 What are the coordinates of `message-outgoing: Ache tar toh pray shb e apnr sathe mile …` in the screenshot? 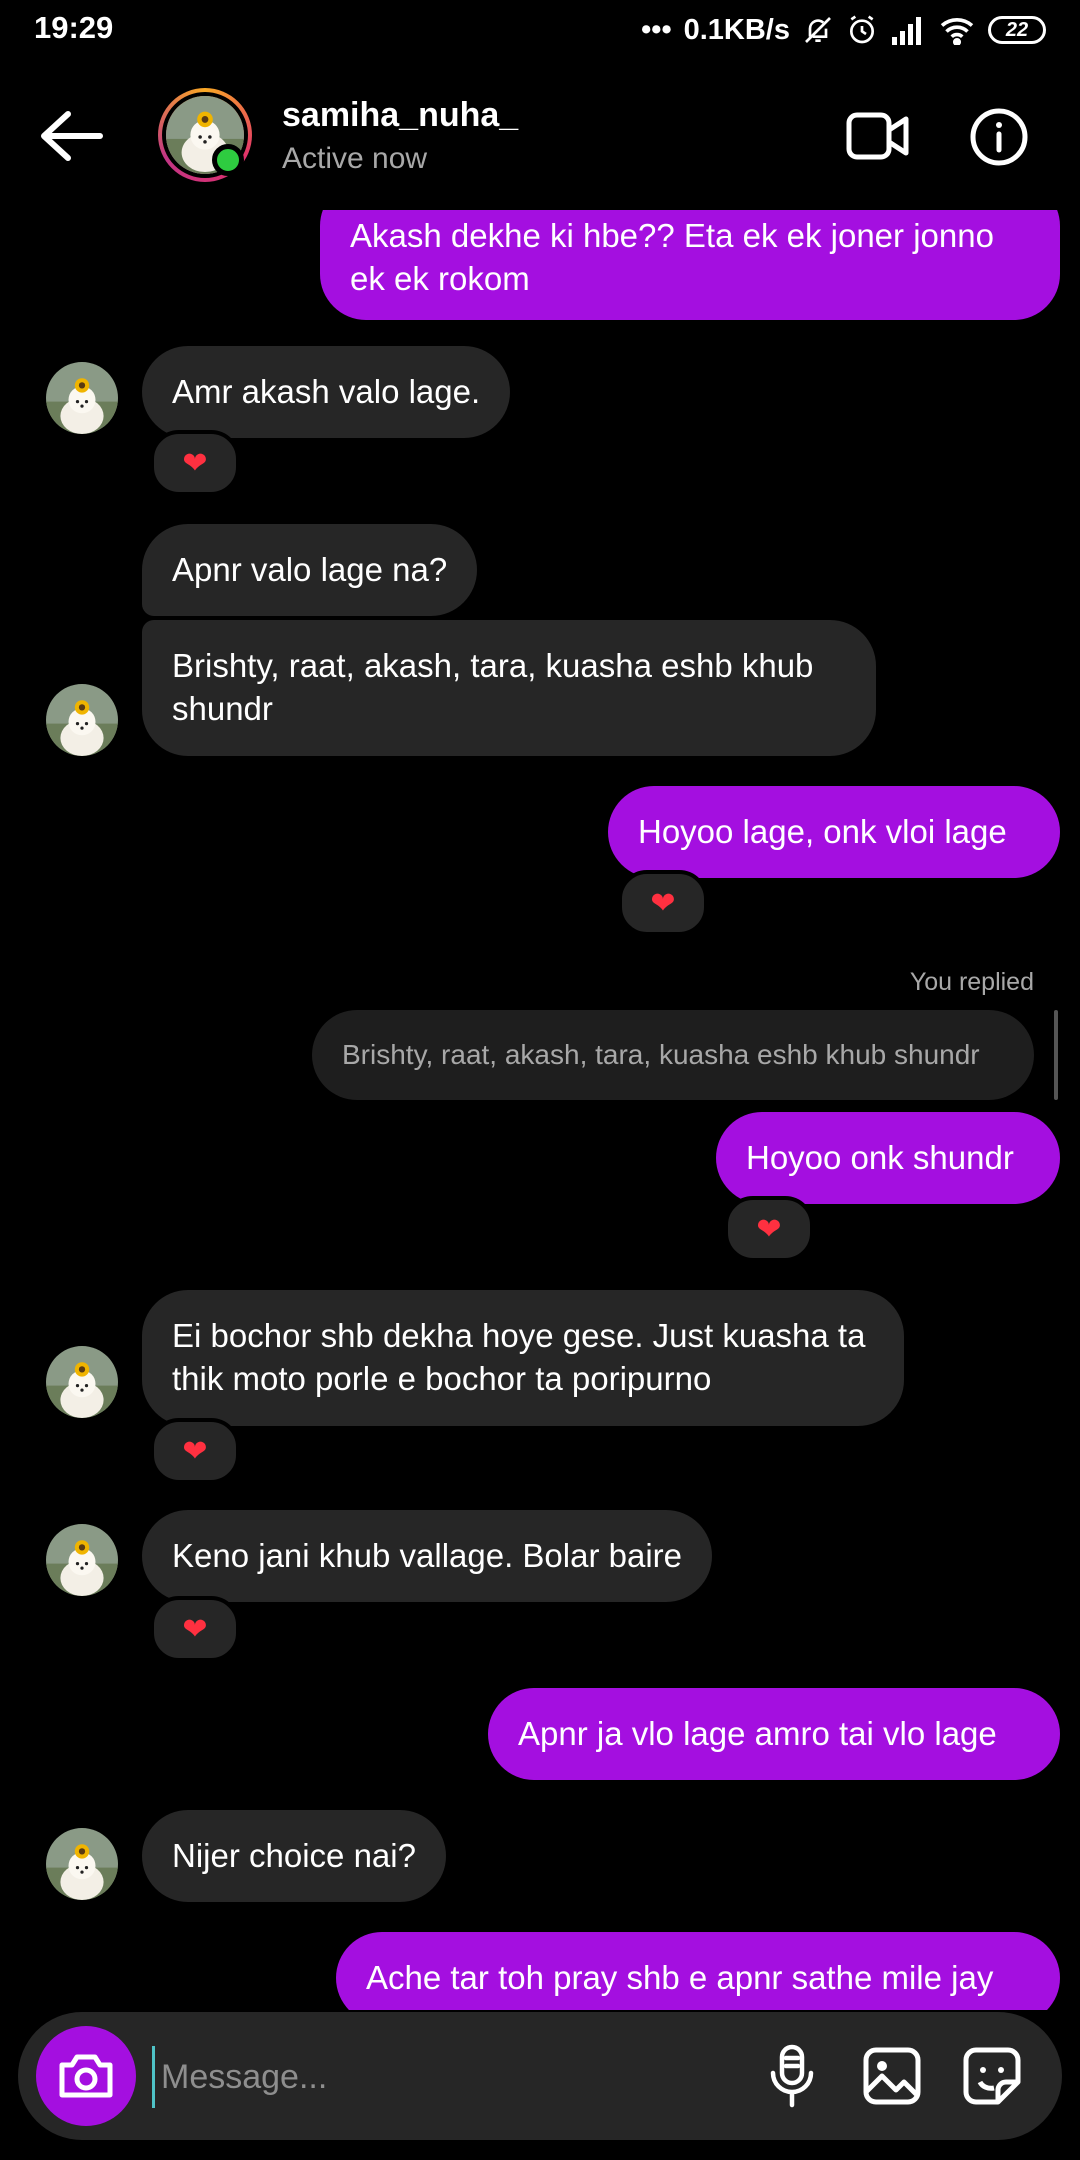 It's located at (698, 1971).